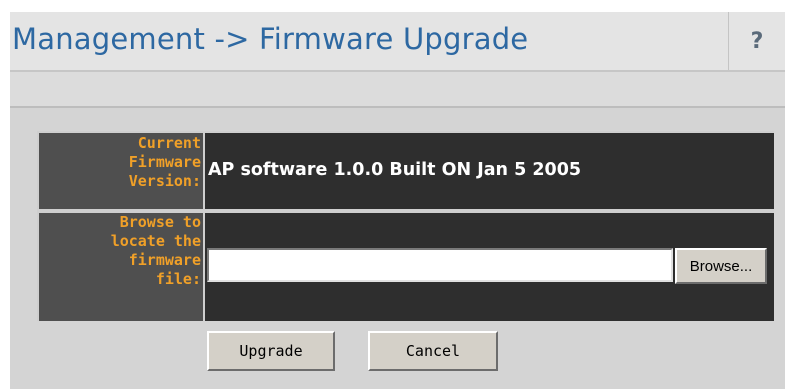 The width and height of the screenshot is (787, 389). I want to click on current-version-cell: AP software 1.0.0 Built ON Jan 5 2005, so click(489, 171).